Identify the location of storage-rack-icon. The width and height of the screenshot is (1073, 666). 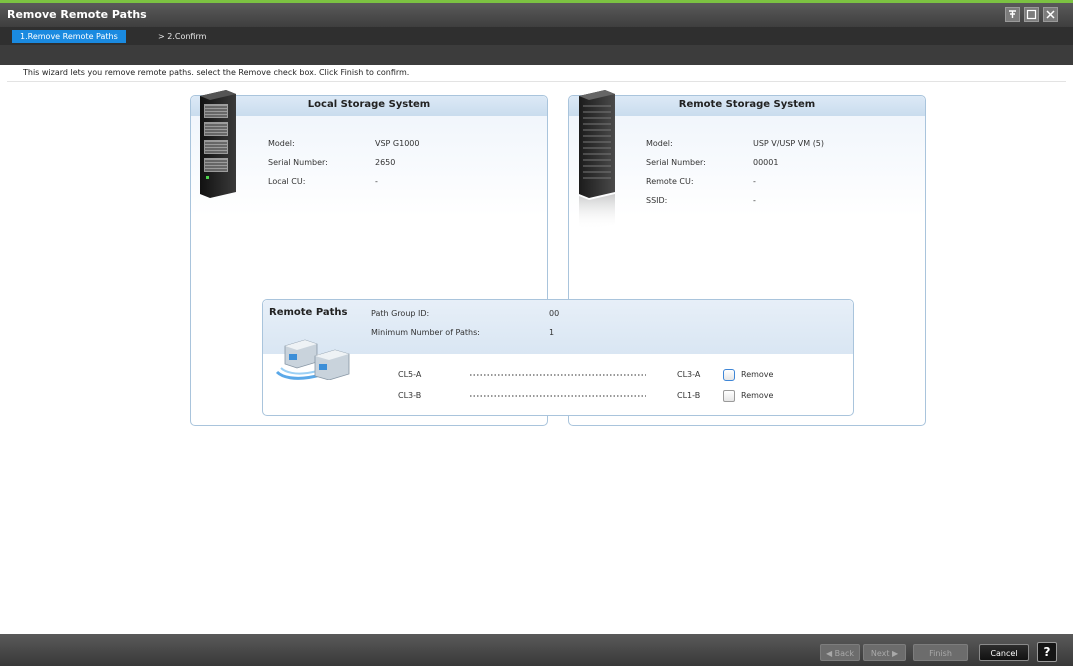
(218, 144).